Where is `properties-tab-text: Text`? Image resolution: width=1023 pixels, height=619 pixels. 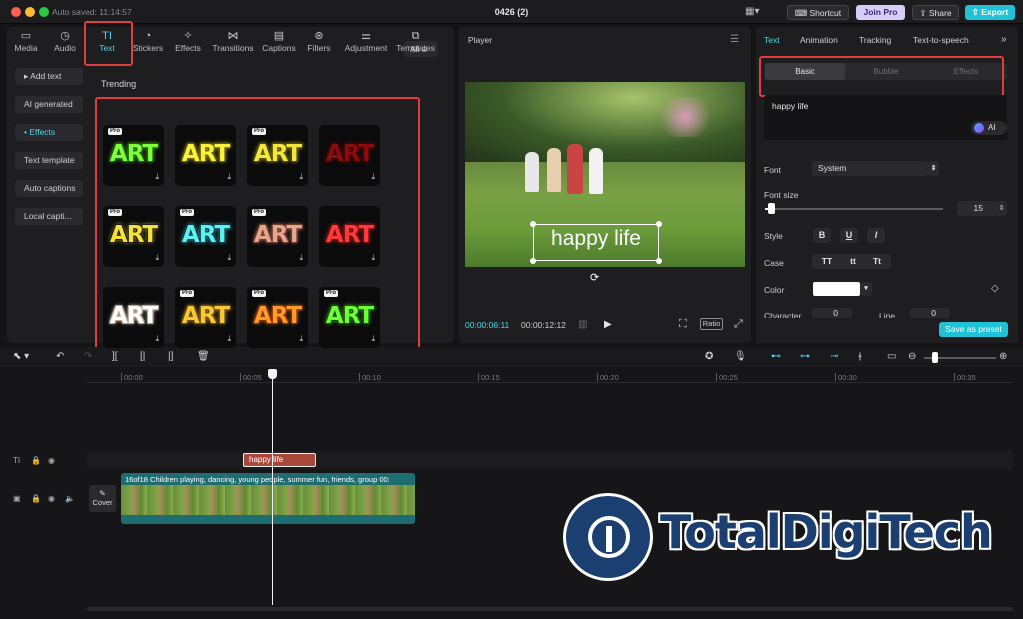 properties-tab-text: Text is located at coordinates (772, 40).